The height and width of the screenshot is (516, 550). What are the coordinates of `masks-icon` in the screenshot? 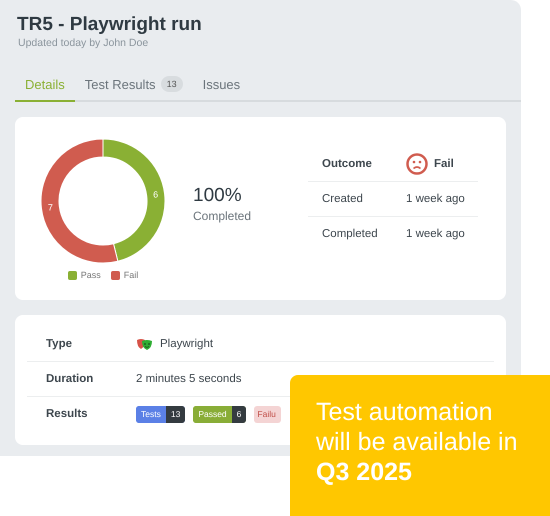 It's located at (144, 344).